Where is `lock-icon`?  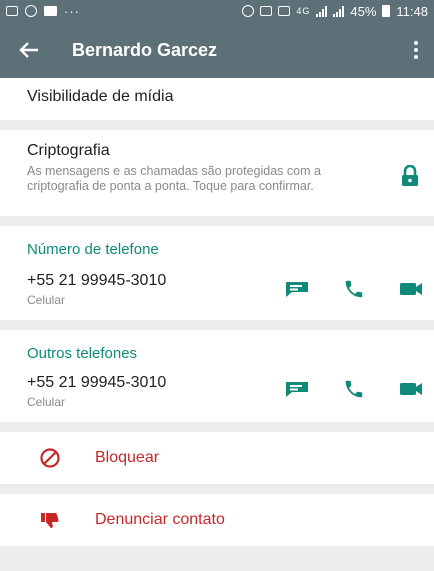 lock-icon is located at coordinates (410, 175).